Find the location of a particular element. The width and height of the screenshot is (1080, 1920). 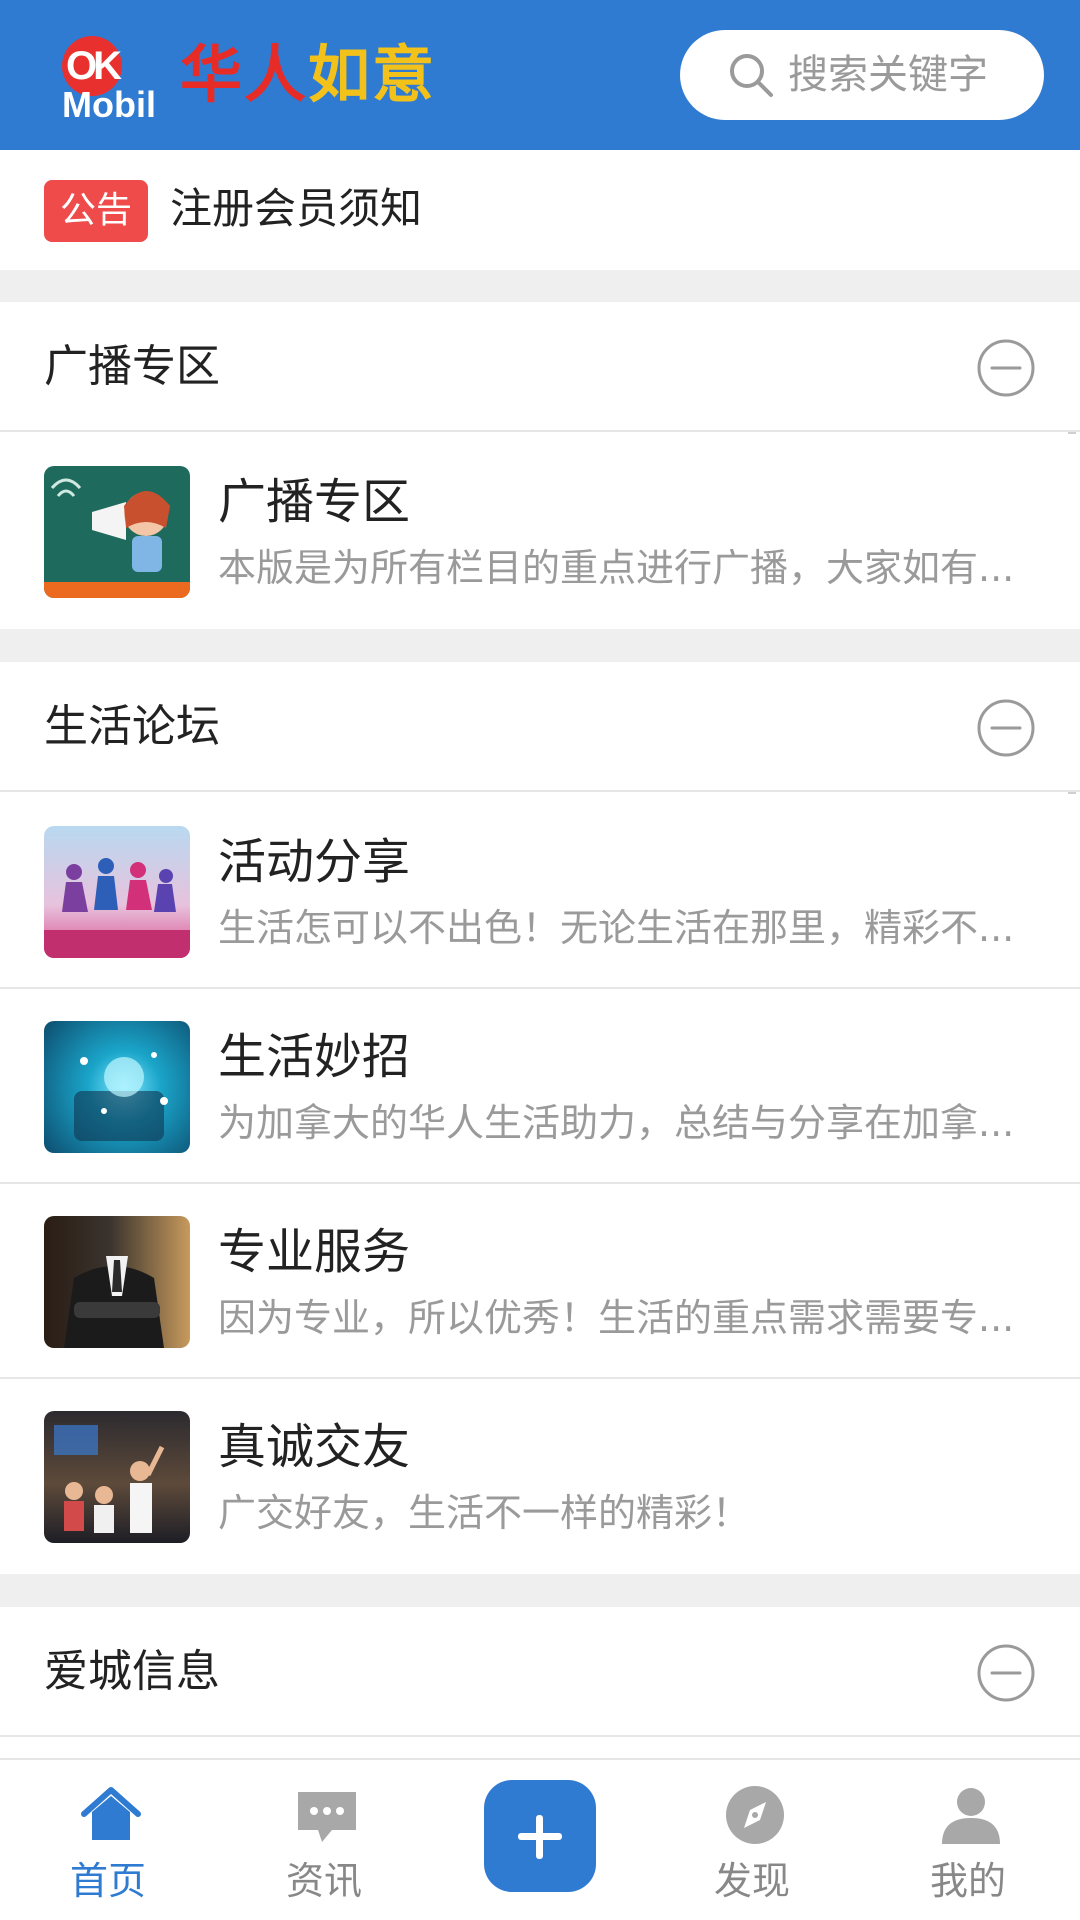

thumbnail-accent-bar is located at coordinates (117, 590).